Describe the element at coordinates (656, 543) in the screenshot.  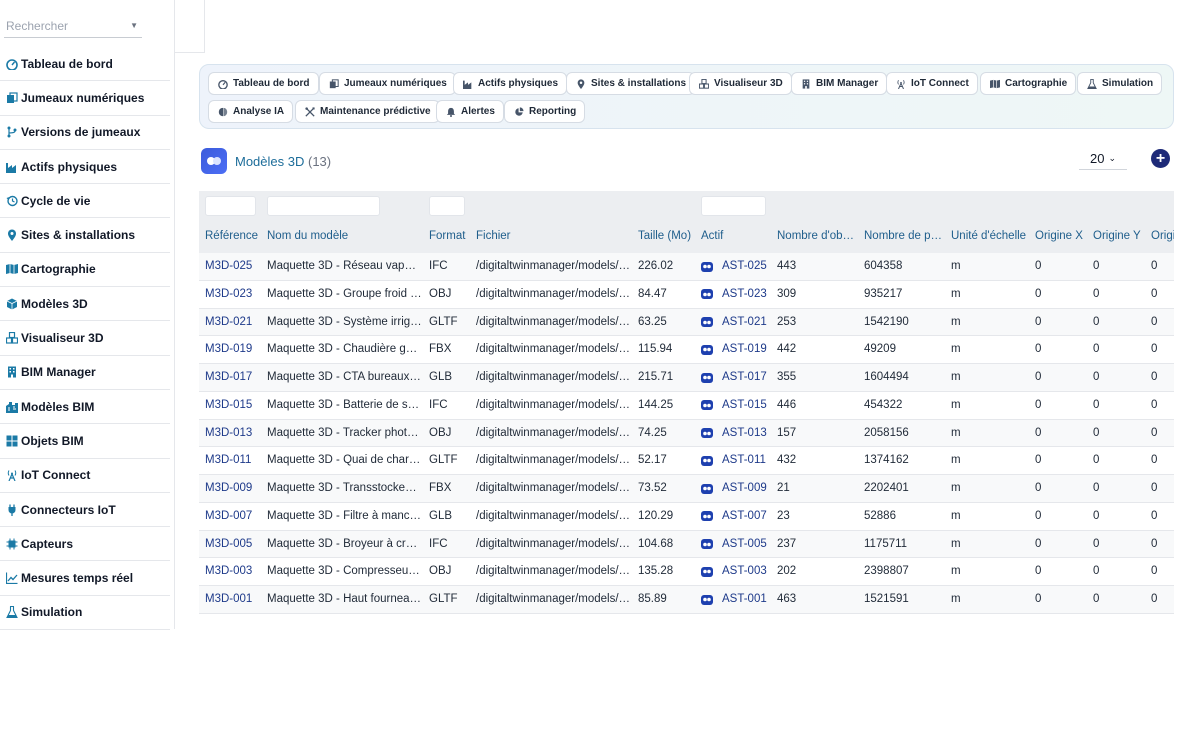
I see `cell-taille-mo: 104.68` at that location.